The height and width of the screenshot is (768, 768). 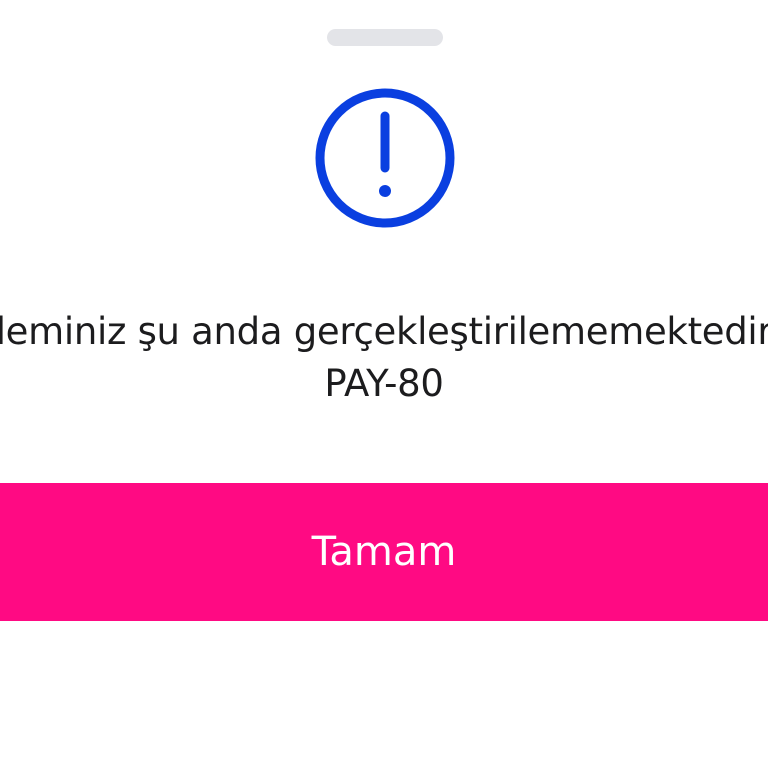 What do you see at coordinates (385, 37) in the screenshot?
I see `sheet-grabber-handle` at bounding box center [385, 37].